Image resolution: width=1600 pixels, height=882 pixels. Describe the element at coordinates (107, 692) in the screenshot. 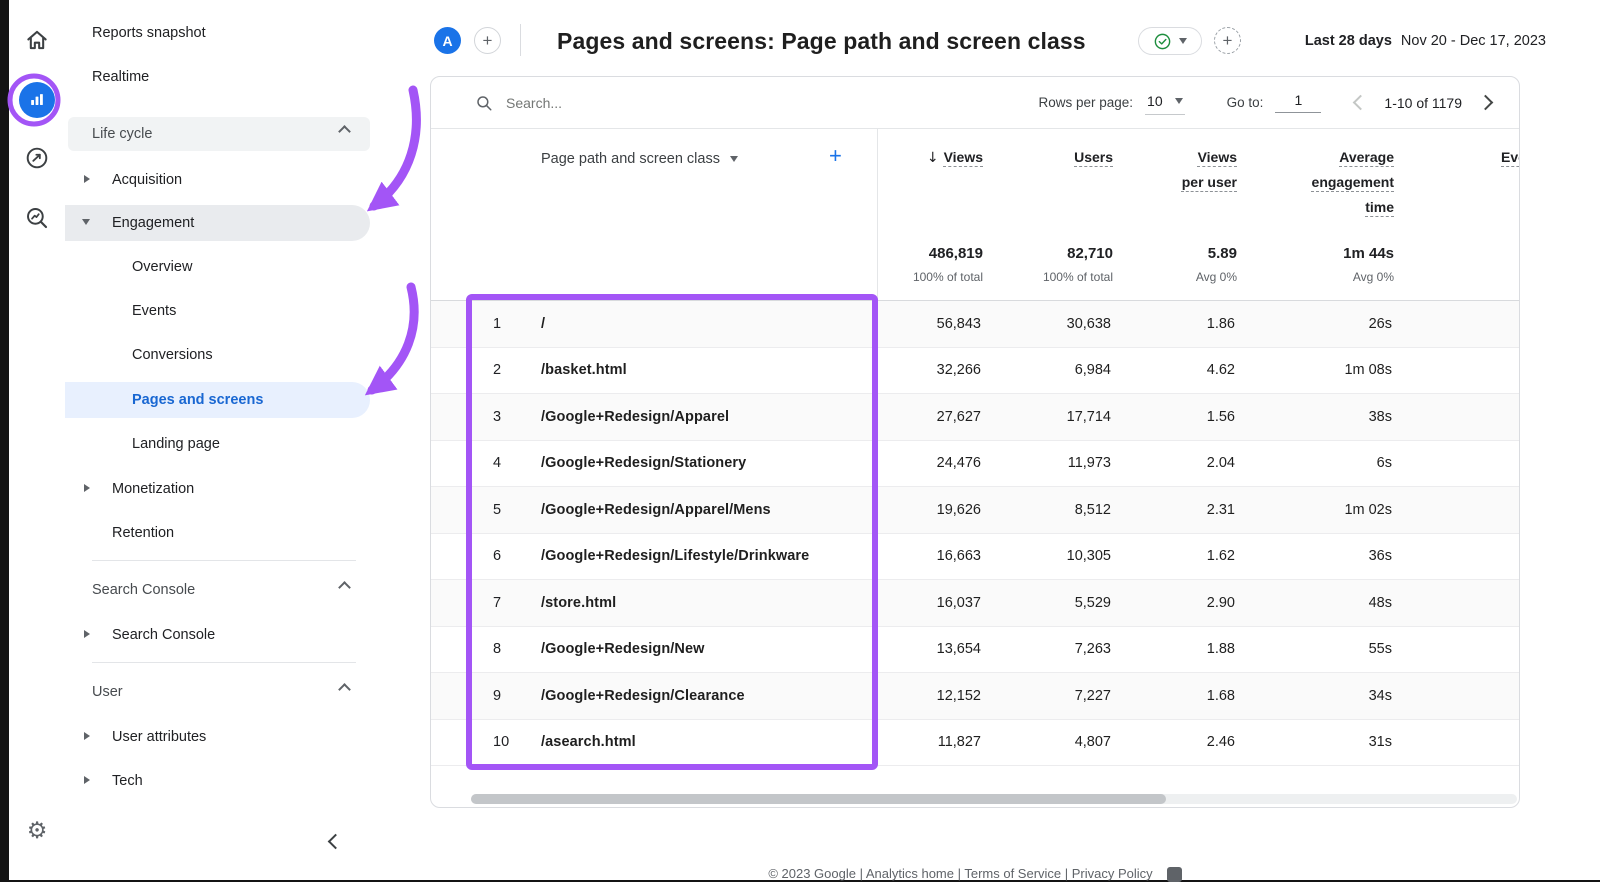

I see `section-header-user: User` at that location.